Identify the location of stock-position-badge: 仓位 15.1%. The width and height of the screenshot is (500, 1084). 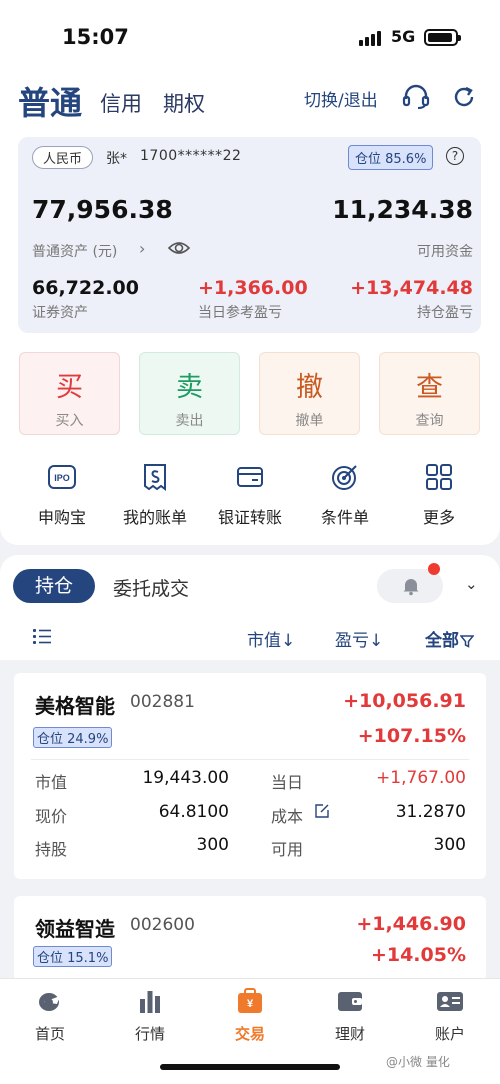
(73, 956).